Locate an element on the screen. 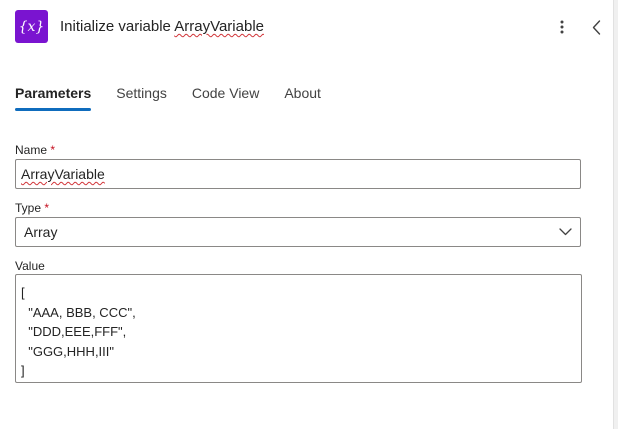  value-line: [ is located at coordinates (23, 292).